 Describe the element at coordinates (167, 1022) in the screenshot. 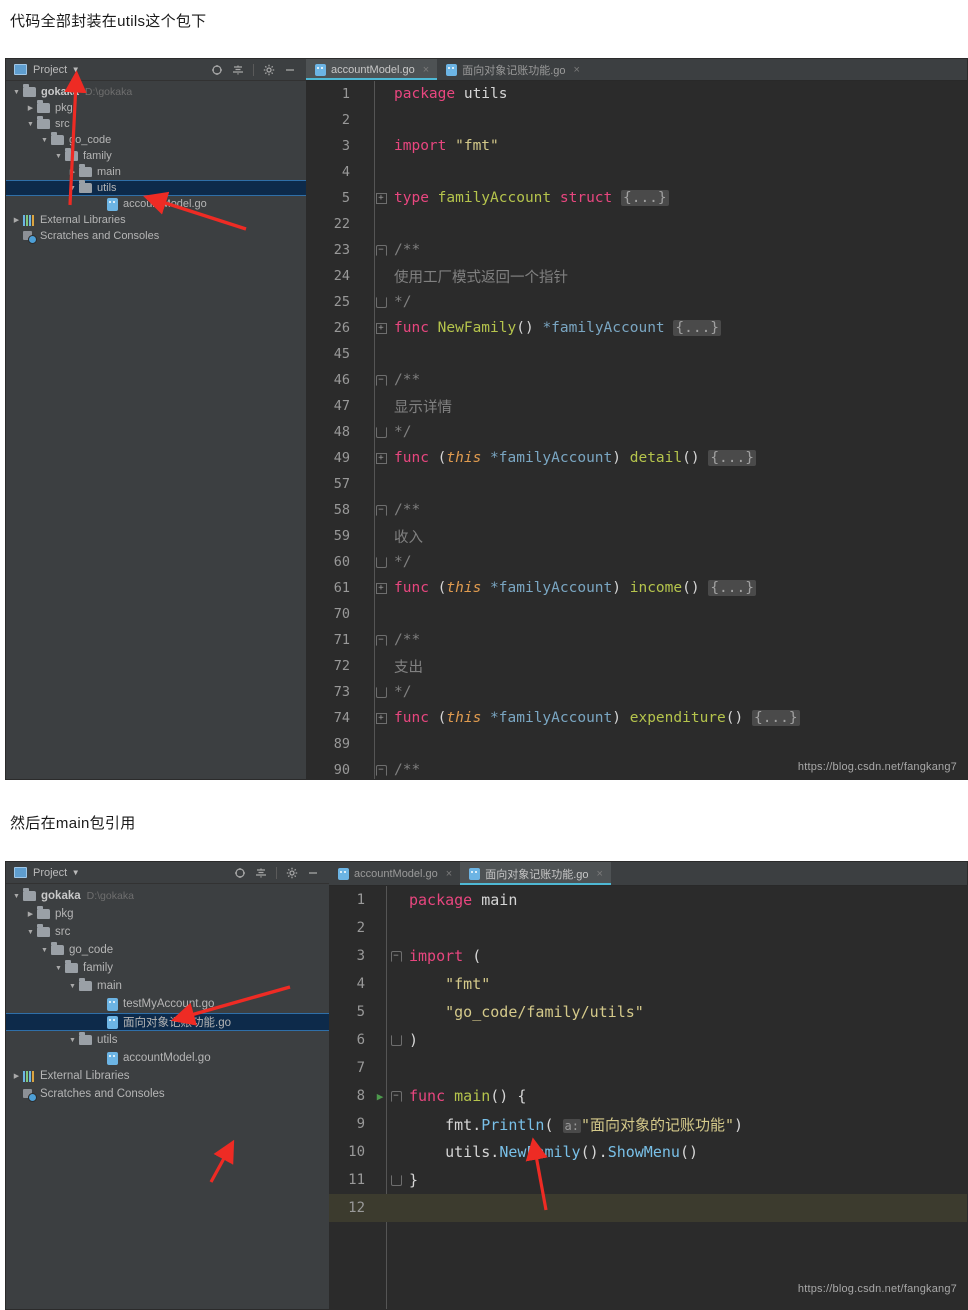

I see `tree-node--go: 面向对象记账功能.go` at that location.